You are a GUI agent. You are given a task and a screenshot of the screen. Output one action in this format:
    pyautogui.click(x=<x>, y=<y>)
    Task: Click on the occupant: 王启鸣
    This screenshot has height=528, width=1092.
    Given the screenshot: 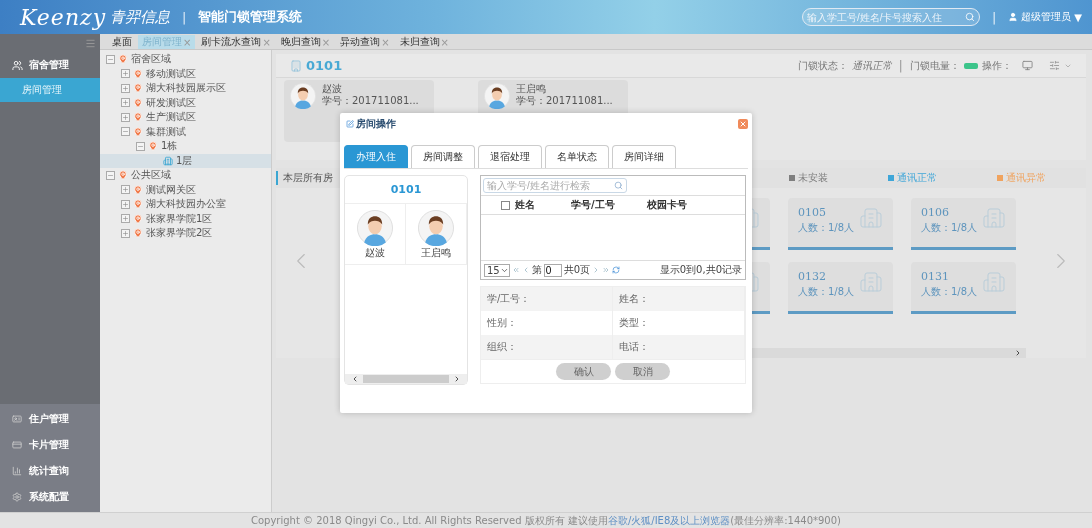 What is the action you would take?
    pyautogui.click(x=436, y=234)
    